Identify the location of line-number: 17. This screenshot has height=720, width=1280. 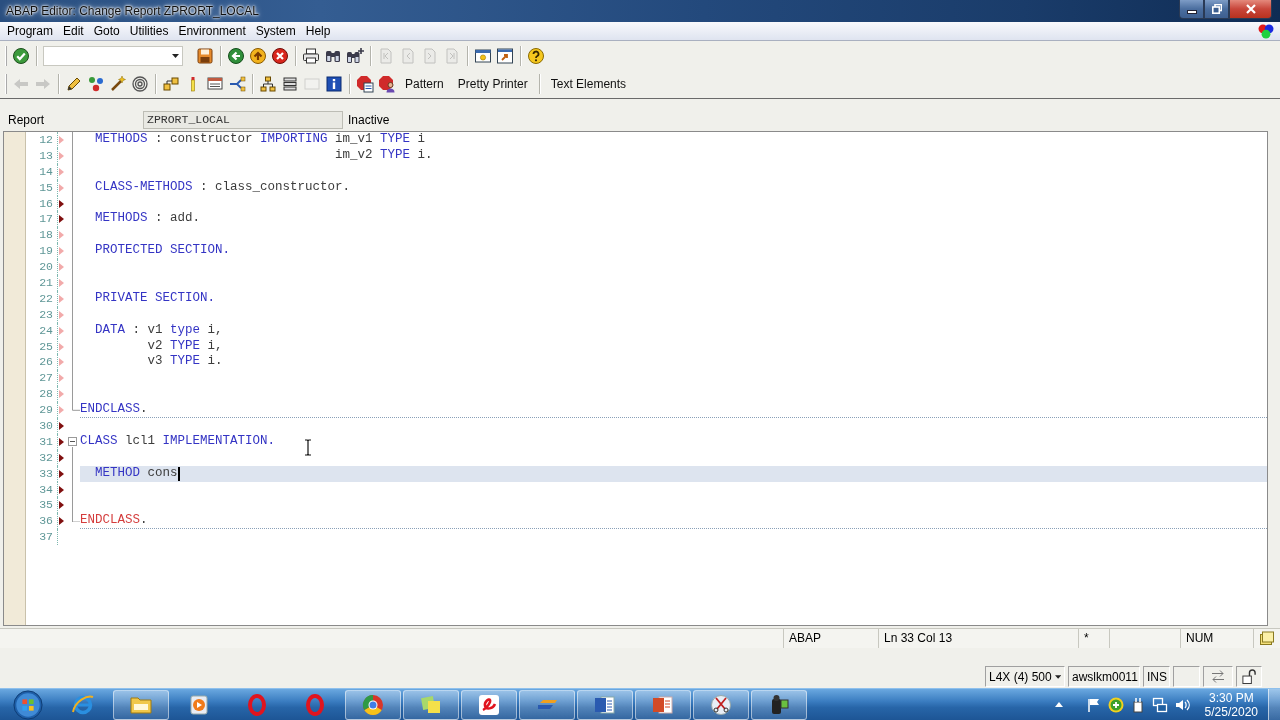
(46, 219).